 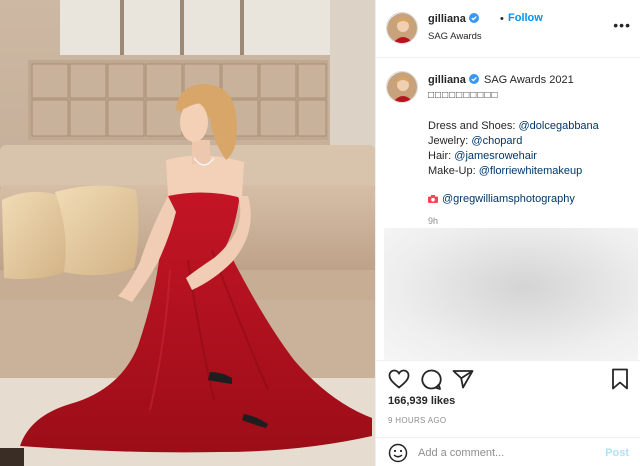 I want to click on comment-bar: Post, so click(x=508, y=451).